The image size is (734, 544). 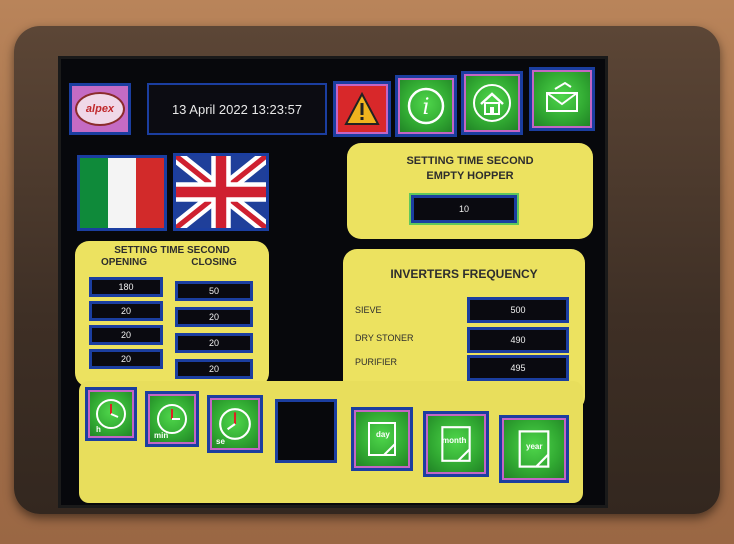 What do you see at coordinates (126, 311) in the screenshot?
I see `opening-input-2: 20` at bounding box center [126, 311].